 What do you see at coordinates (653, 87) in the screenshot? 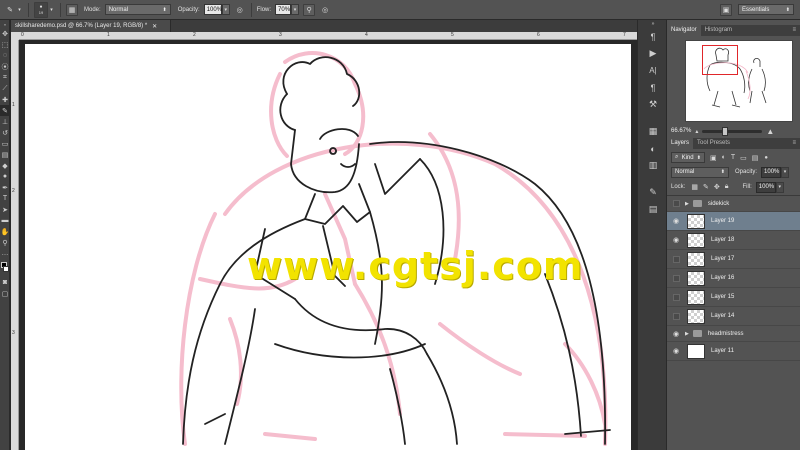
I see `paragraph-styles-icon: ¶` at bounding box center [653, 87].